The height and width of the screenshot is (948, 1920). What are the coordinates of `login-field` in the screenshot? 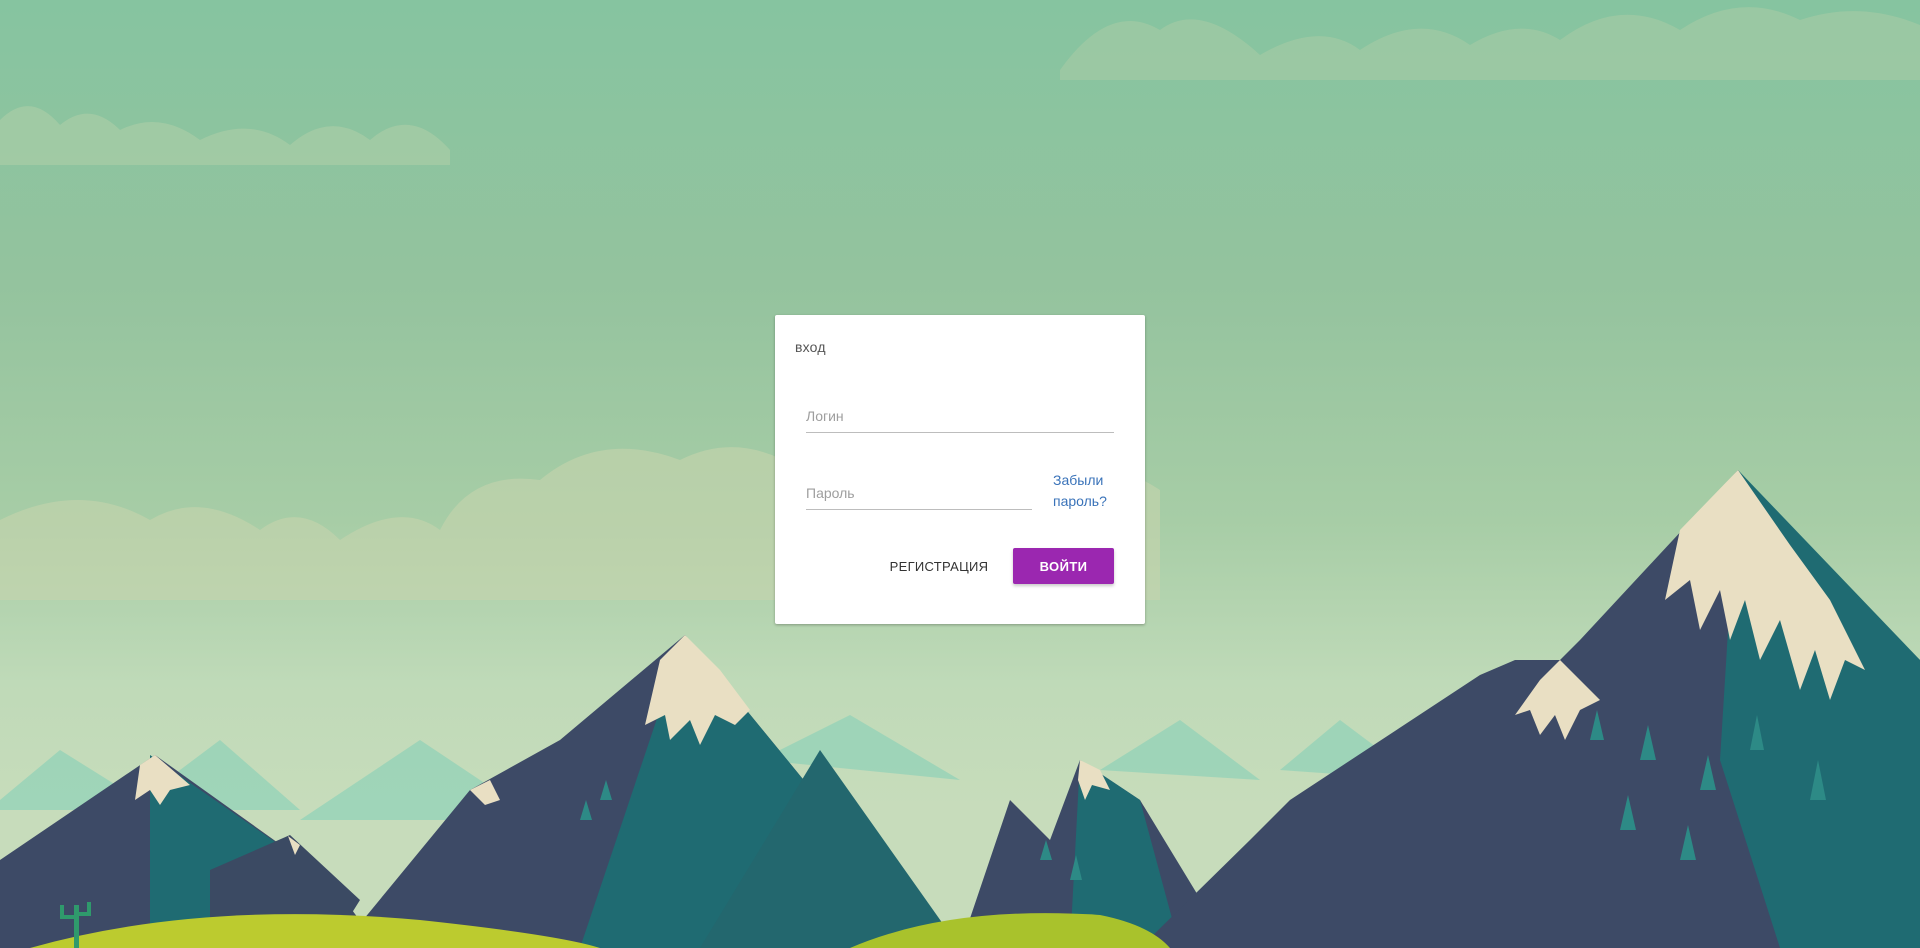 It's located at (960, 420).